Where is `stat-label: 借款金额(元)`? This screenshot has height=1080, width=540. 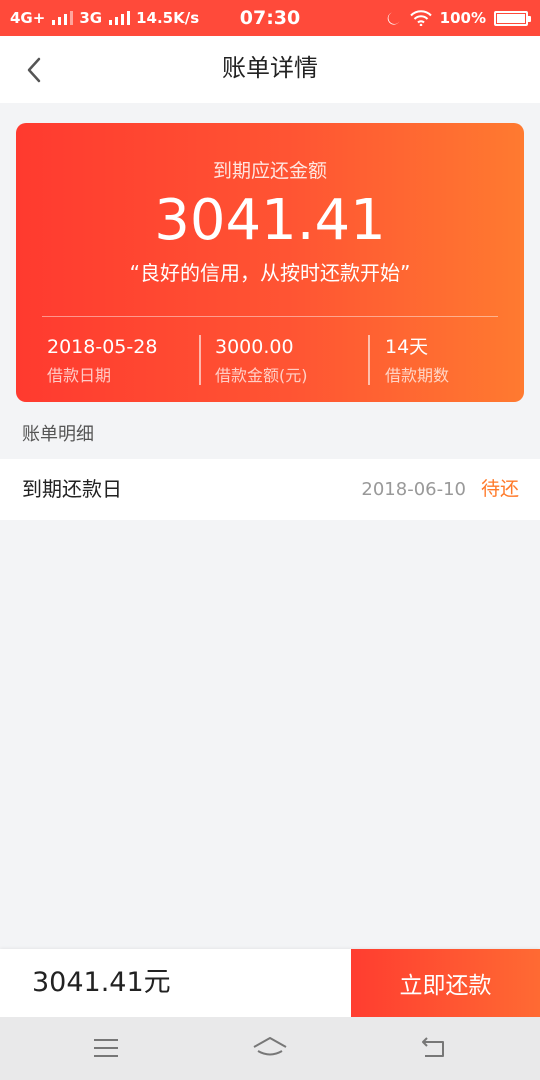
stat-label: 借款金额(元) is located at coordinates (261, 375).